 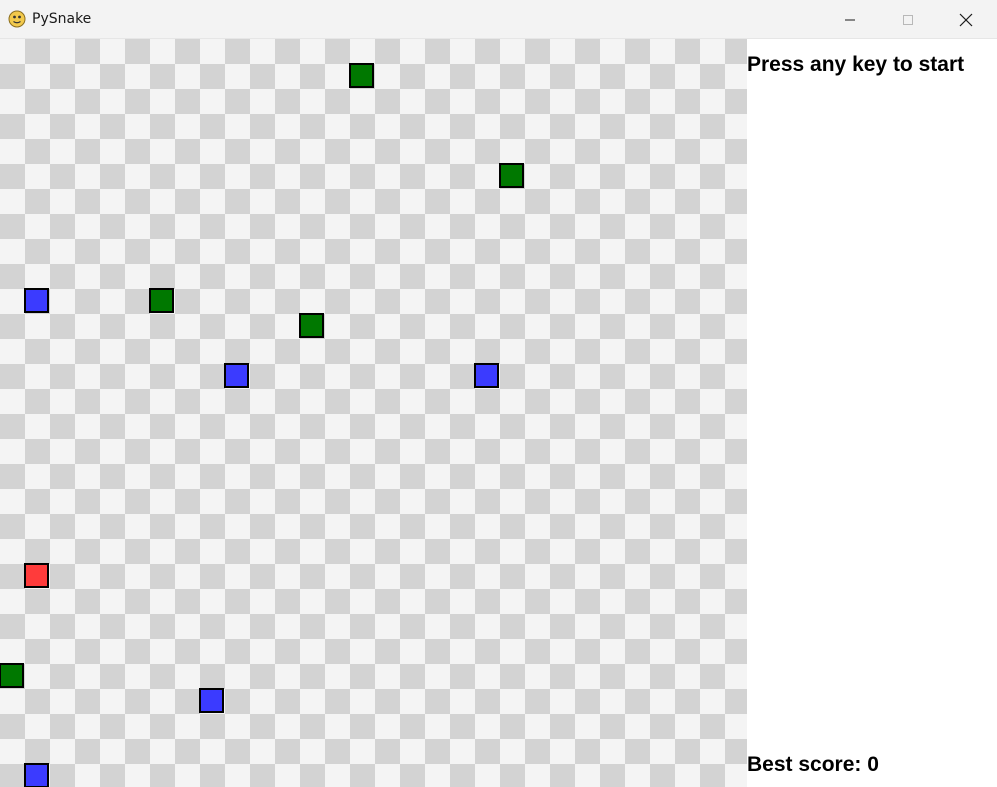 I want to click on title-bar: PySnake, so click(x=498, y=19).